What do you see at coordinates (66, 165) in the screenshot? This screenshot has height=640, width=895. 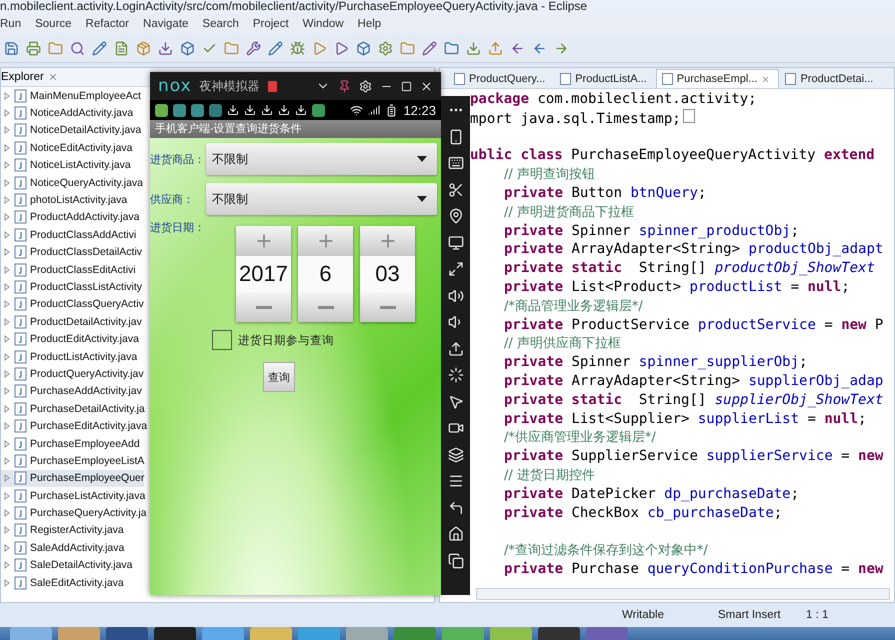 I see `file-item: NoticeListActivity.java` at bounding box center [66, 165].